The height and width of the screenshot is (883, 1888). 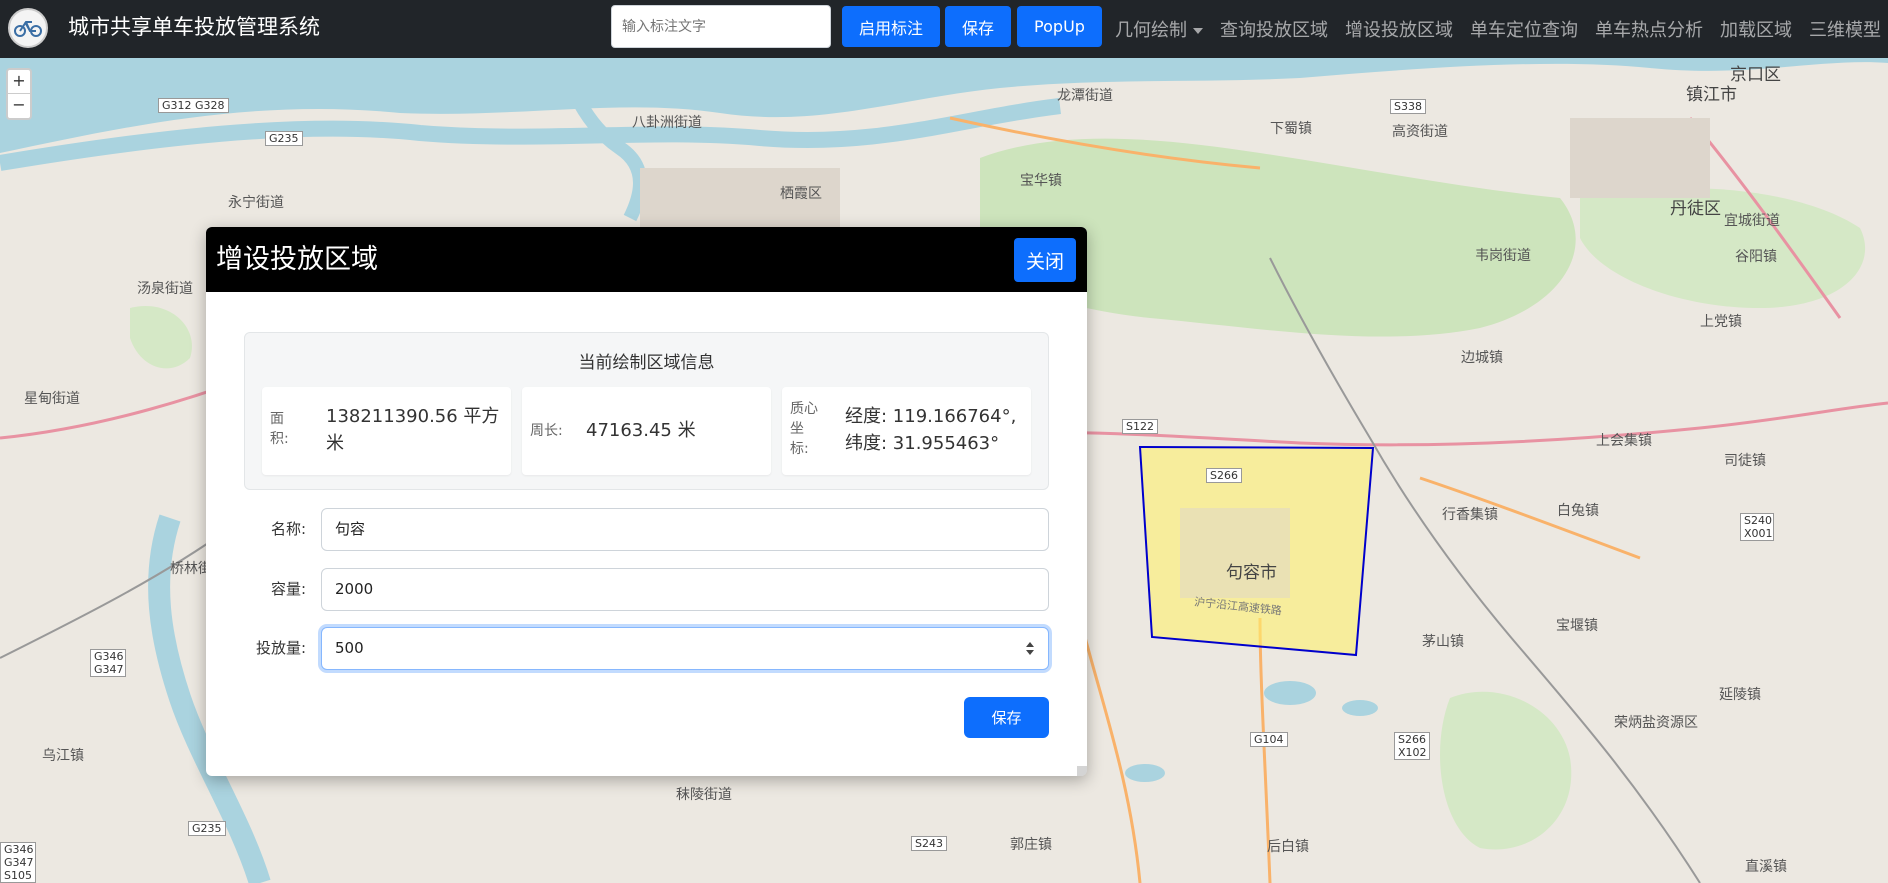 I want to click on nav-load-area: 加载区域, so click(x=1756, y=29).